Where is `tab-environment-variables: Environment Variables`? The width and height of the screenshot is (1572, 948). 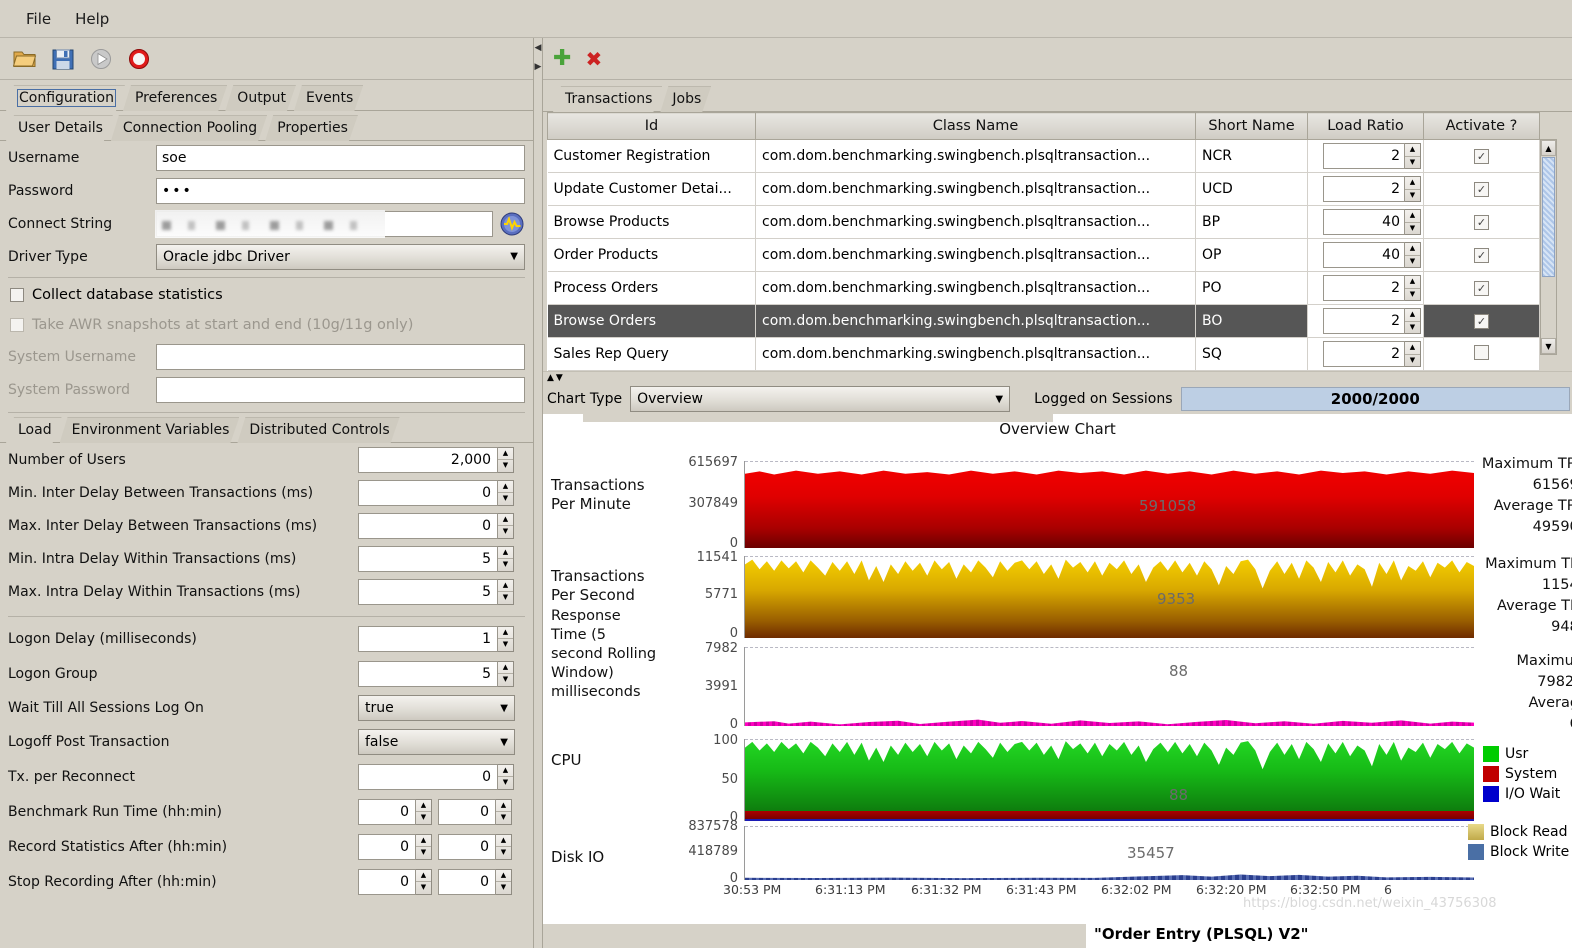
tab-environment-variables: Environment Variables is located at coordinates (150, 430).